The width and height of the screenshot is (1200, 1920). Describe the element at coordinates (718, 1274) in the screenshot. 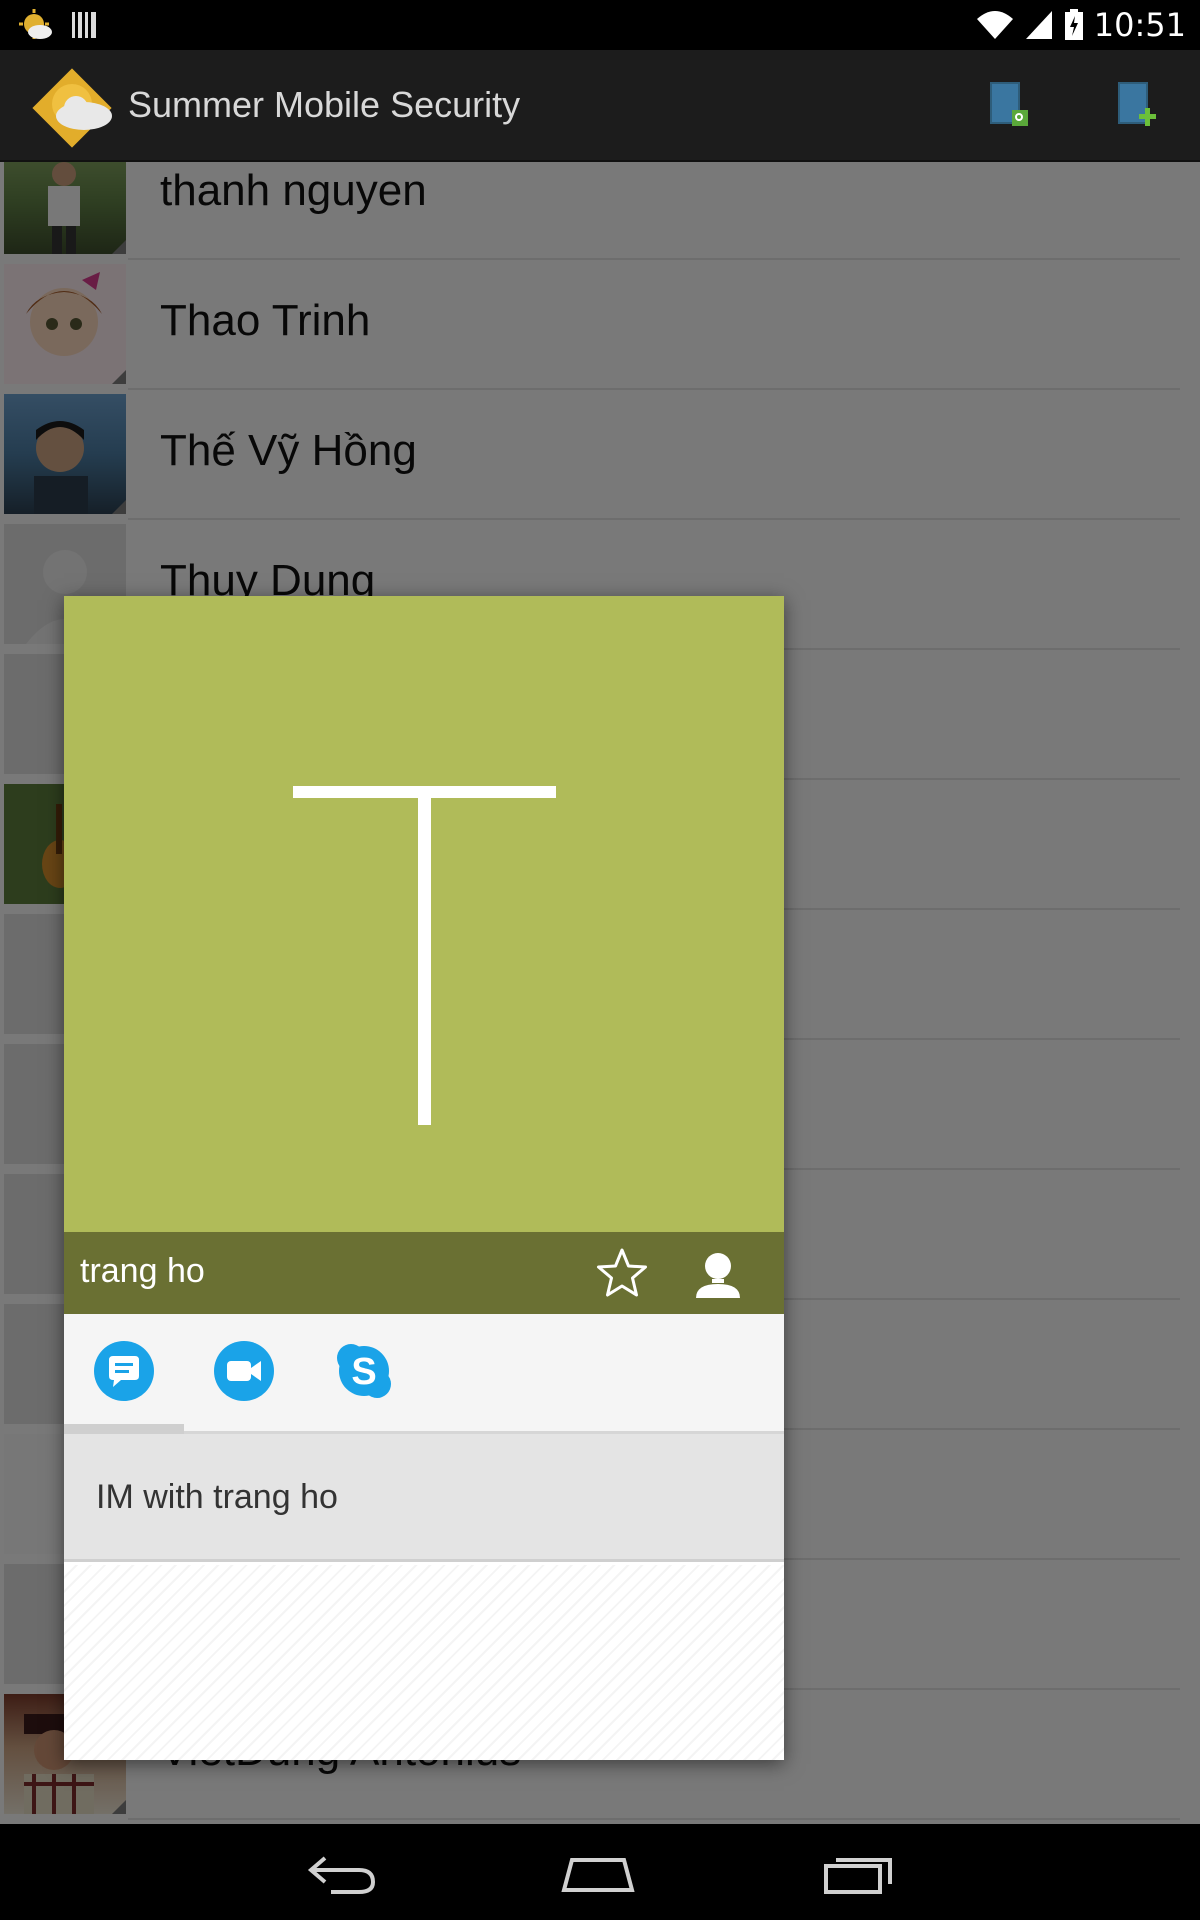

I see `contact-card-icon` at that location.